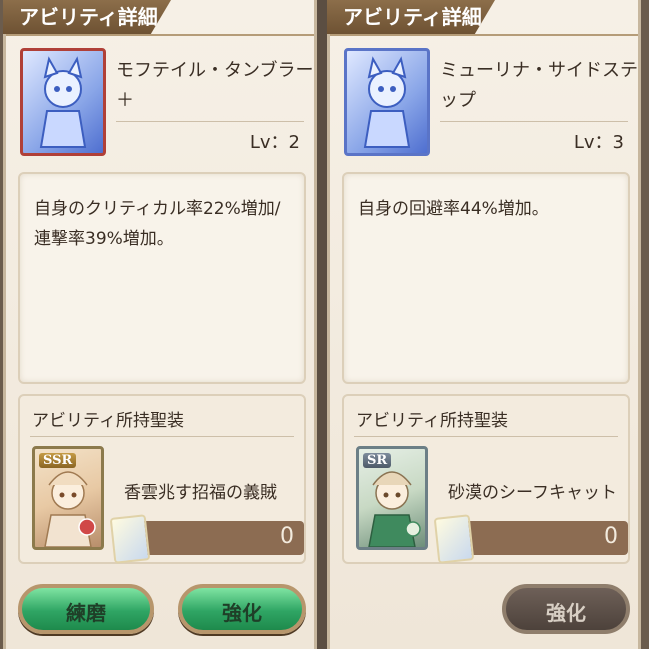 This screenshot has height=649, width=649. What do you see at coordinates (200, 493) in the screenshot?
I see `gear-name: 香雲兆す招福の義賊` at bounding box center [200, 493].